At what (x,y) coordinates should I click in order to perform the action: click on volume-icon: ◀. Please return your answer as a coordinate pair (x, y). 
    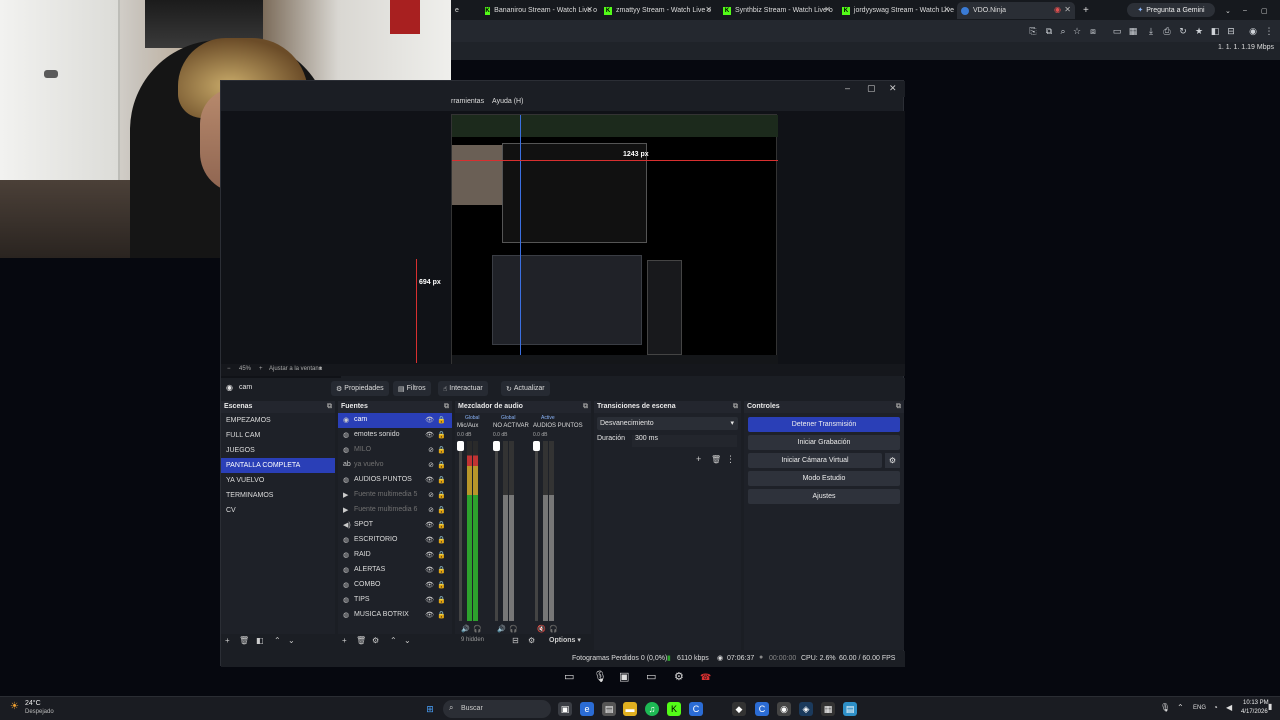
    Looking at the image, I should click on (1229, 707).